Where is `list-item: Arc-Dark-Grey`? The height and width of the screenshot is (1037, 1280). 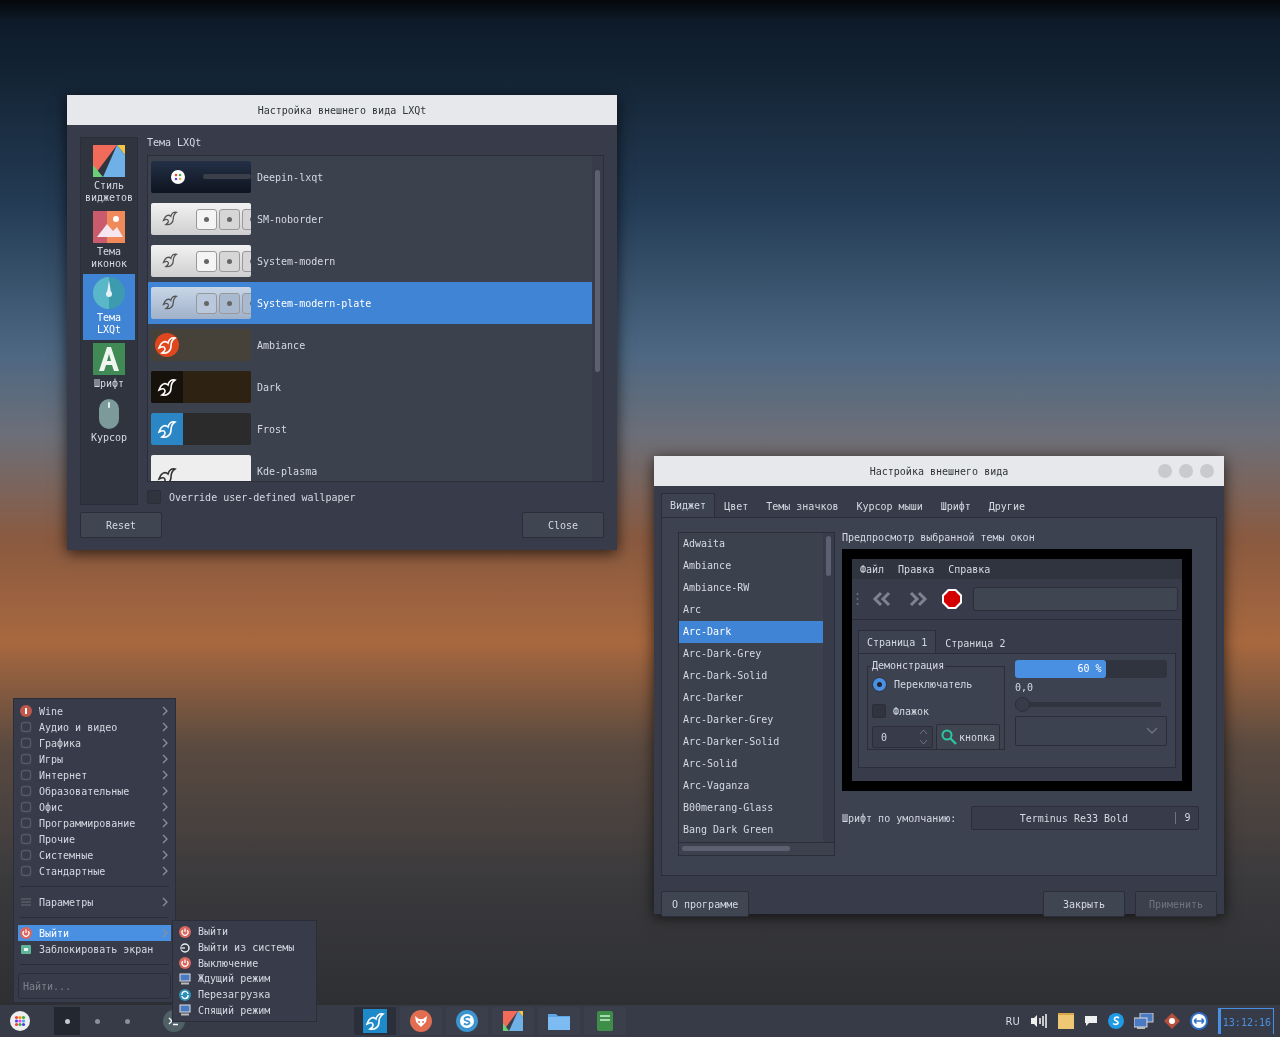 list-item: Arc-Dark-Grey is located at coordinates (751, 654).